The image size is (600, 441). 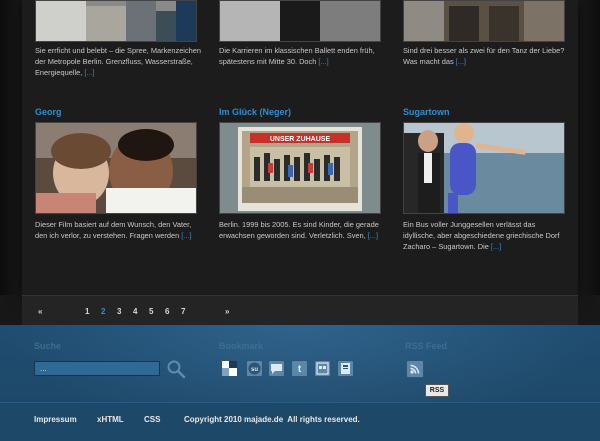 What do you see at coordinates (227, 311) in the screenshot?
I see `pagination-next: »` at bounding box center [227, 311].